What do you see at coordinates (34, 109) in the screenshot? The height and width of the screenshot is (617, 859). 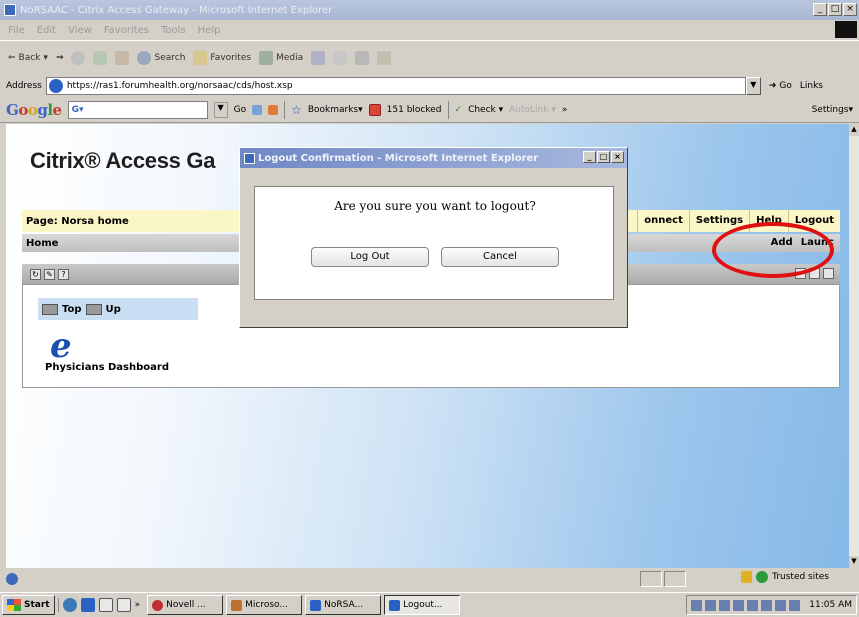 I see `google-logo: Google` at bounding box center [34, 109].